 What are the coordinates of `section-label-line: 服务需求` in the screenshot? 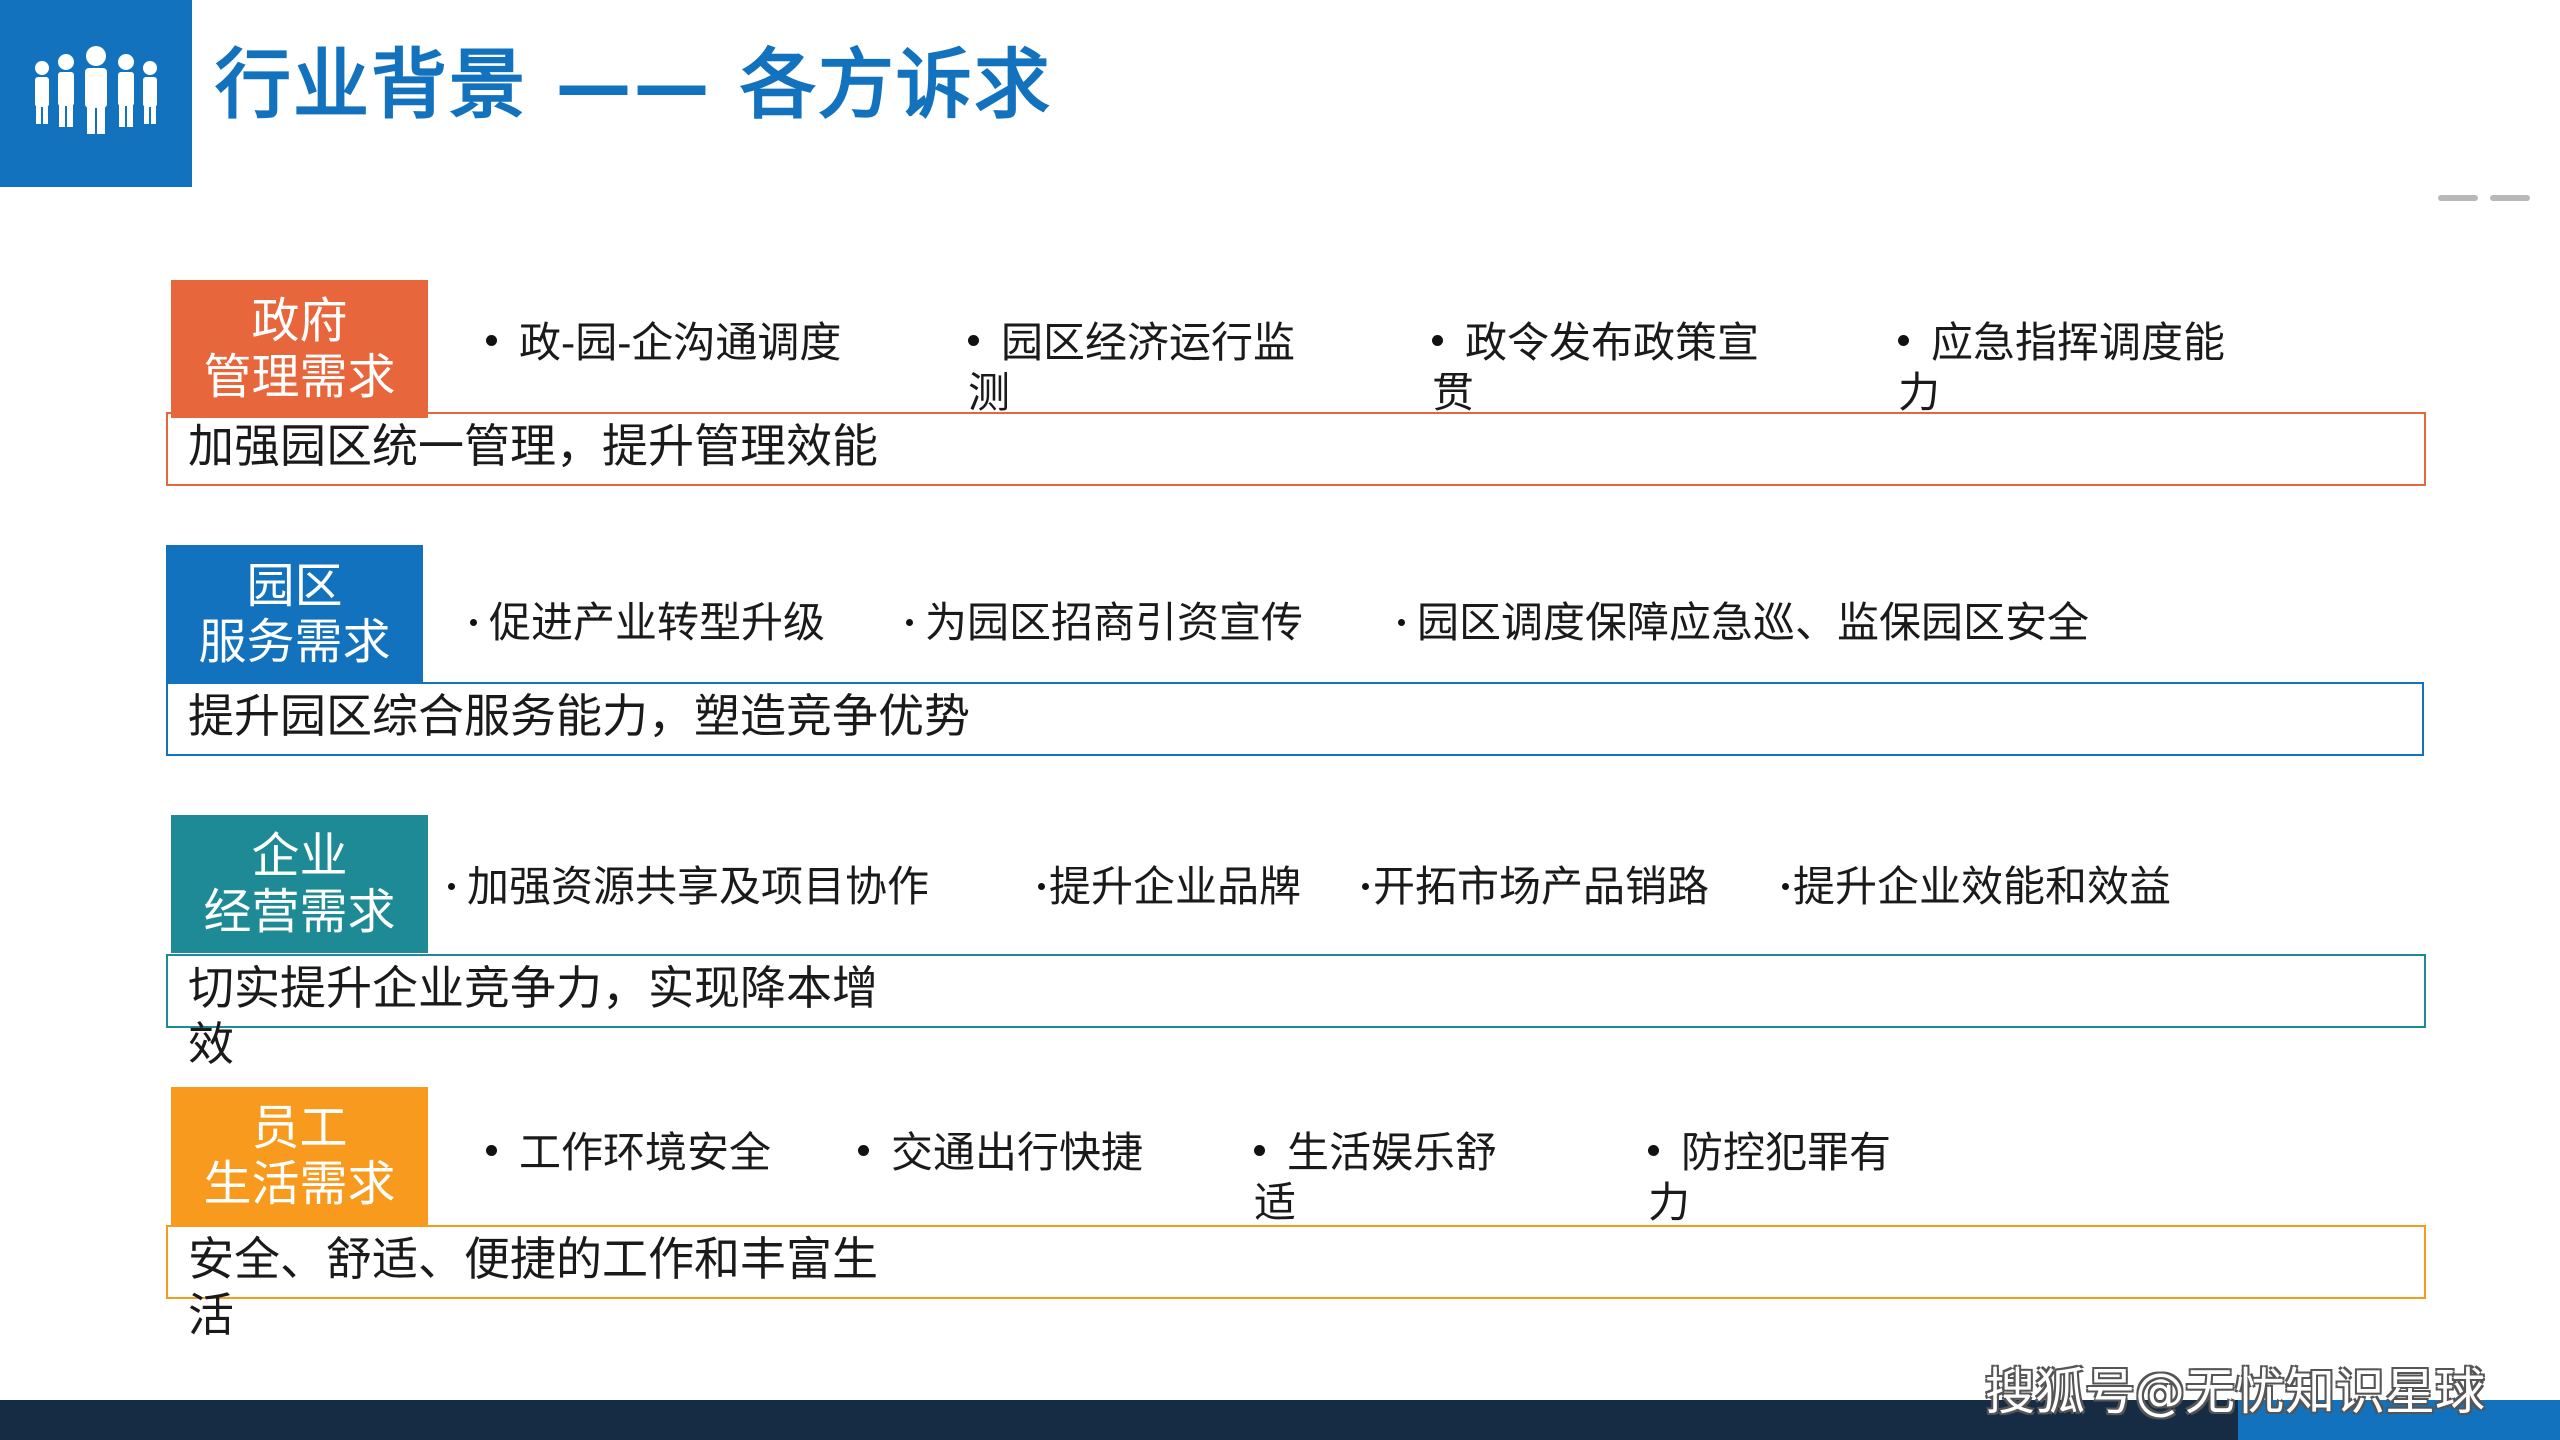 It's located at (294, 642).